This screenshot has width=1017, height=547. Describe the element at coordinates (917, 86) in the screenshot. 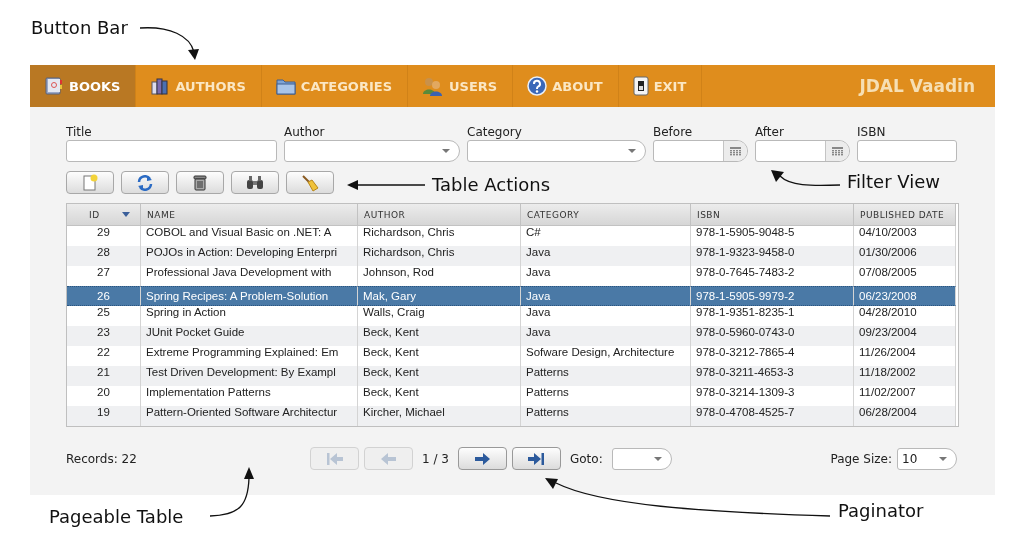

I see `app-title: JDAL Vaadin` at that location.